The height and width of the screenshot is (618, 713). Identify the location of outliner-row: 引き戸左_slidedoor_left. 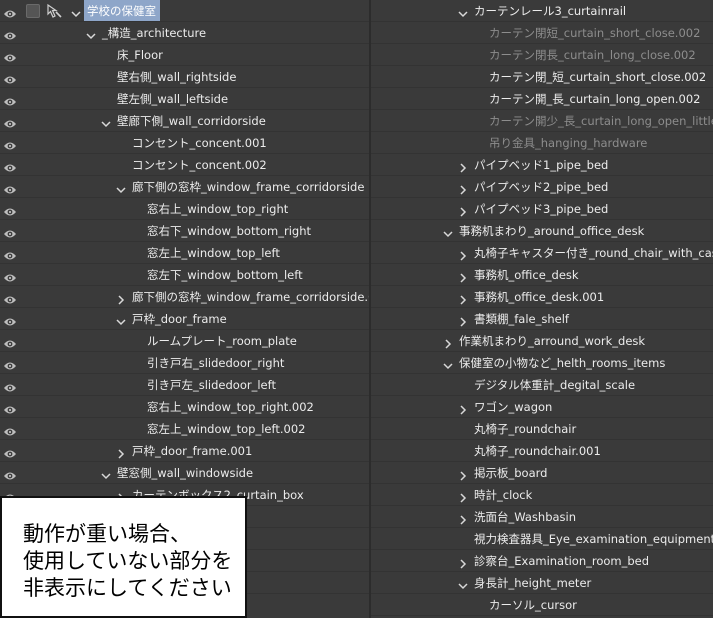
(184, 385).